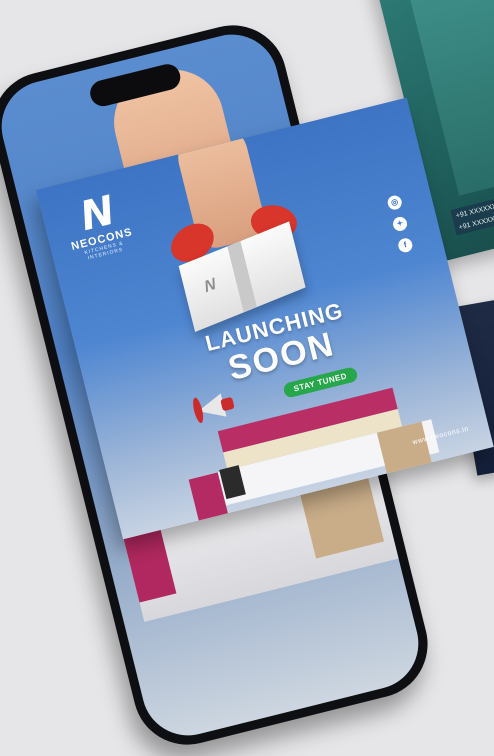  What do you see at coordinates (395, 203) in the screenshot?
I see `instagram-icon: ◎` at bounding box center [395, 203].